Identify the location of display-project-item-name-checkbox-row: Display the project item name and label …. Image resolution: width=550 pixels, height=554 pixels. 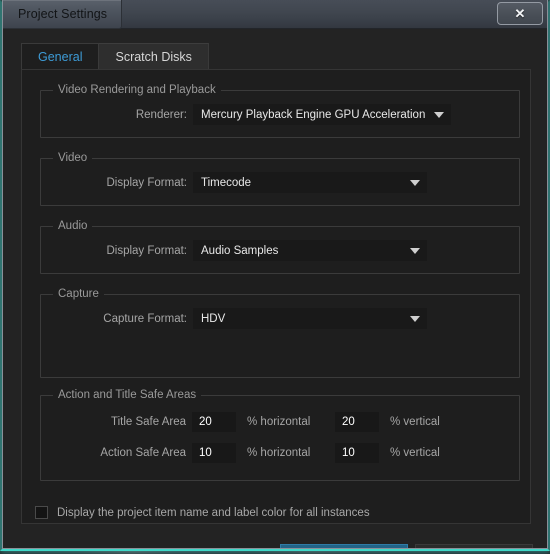
(202, 512).